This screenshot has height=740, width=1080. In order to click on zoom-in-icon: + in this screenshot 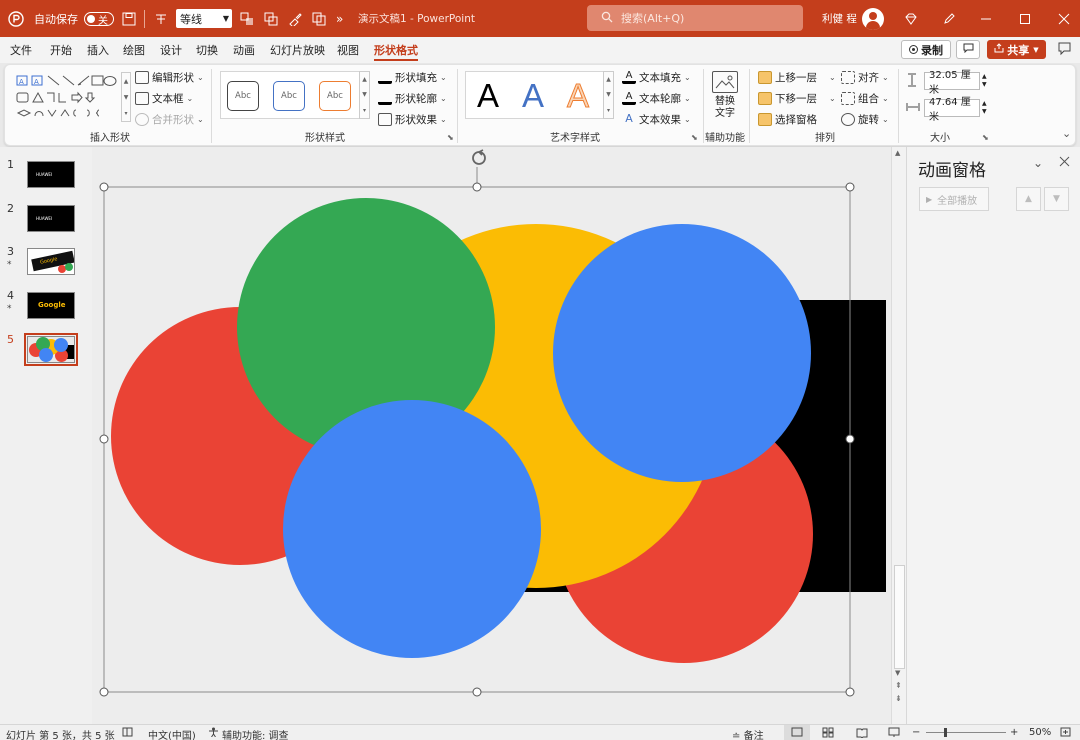, I will do `click(1014, 732)`.